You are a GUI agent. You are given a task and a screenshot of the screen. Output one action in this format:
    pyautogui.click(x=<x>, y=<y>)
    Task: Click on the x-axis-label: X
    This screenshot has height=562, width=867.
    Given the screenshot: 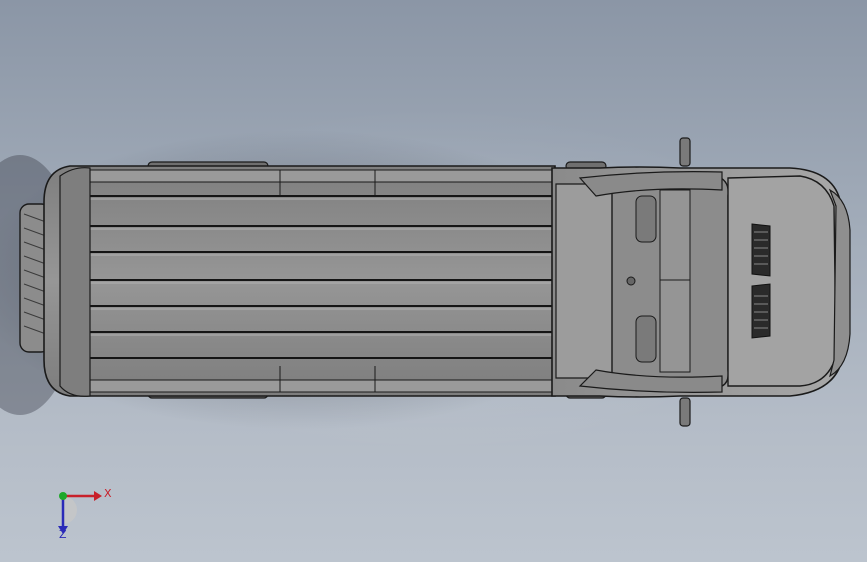 What is the action you would take?
    pyautogui.click(x=108, y=493)
    